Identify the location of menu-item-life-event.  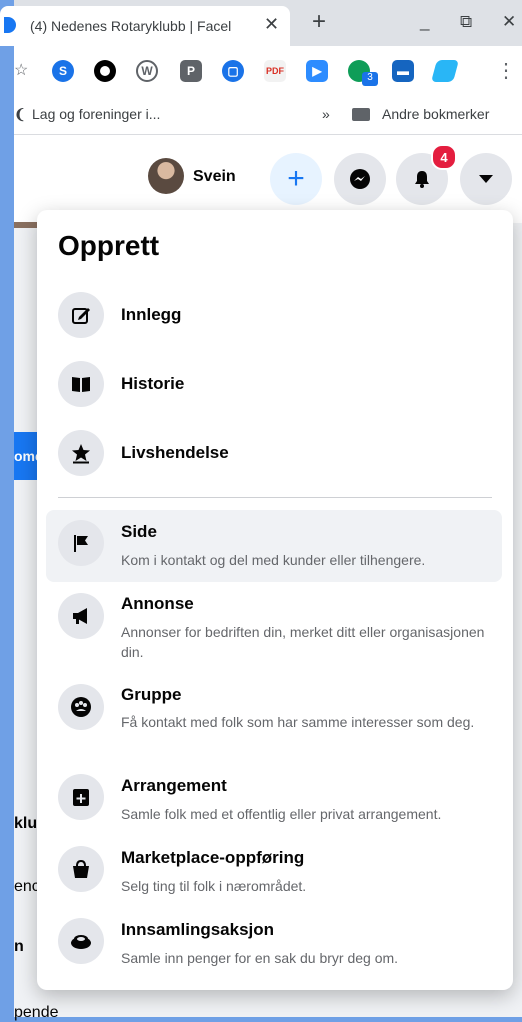
(274, 453).